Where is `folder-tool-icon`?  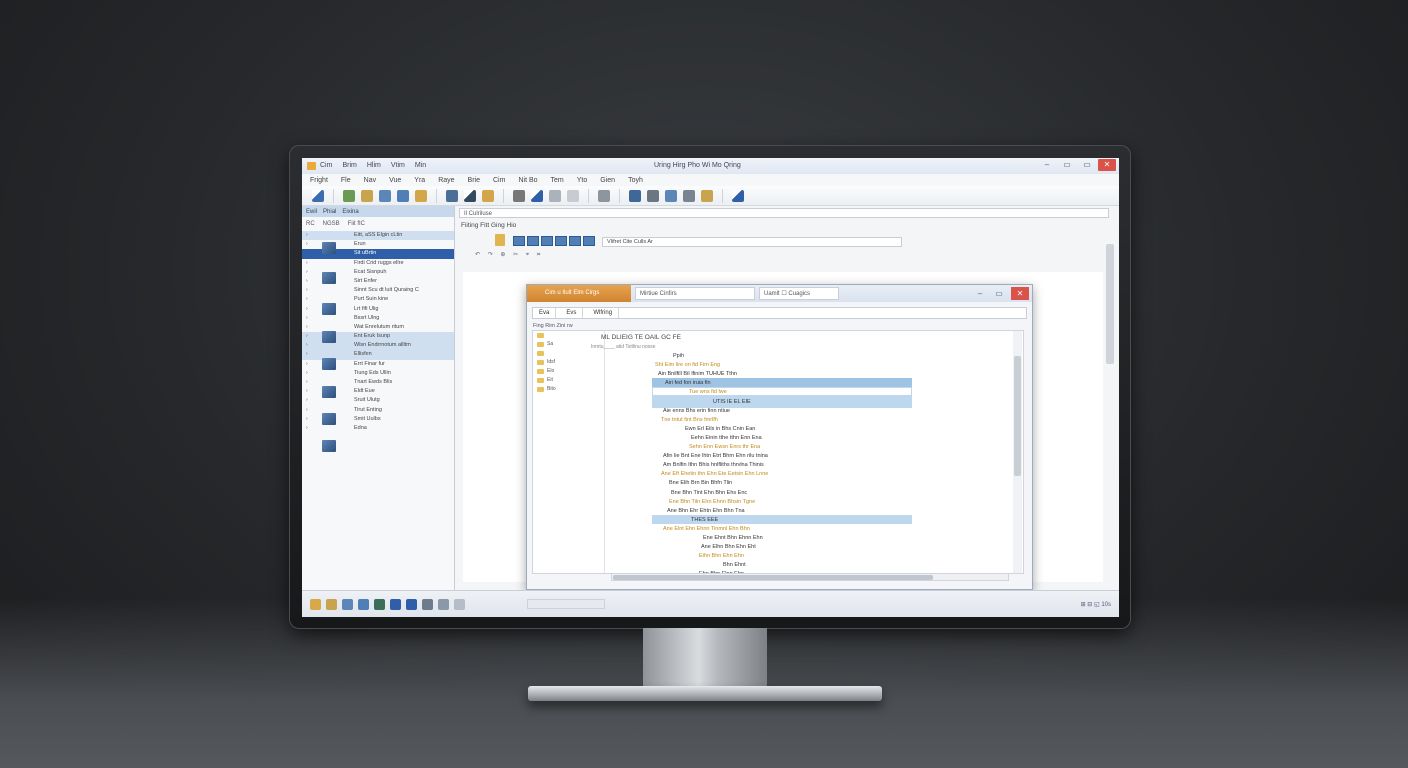
folder-tool-icon is located at coordinates (367, 195).